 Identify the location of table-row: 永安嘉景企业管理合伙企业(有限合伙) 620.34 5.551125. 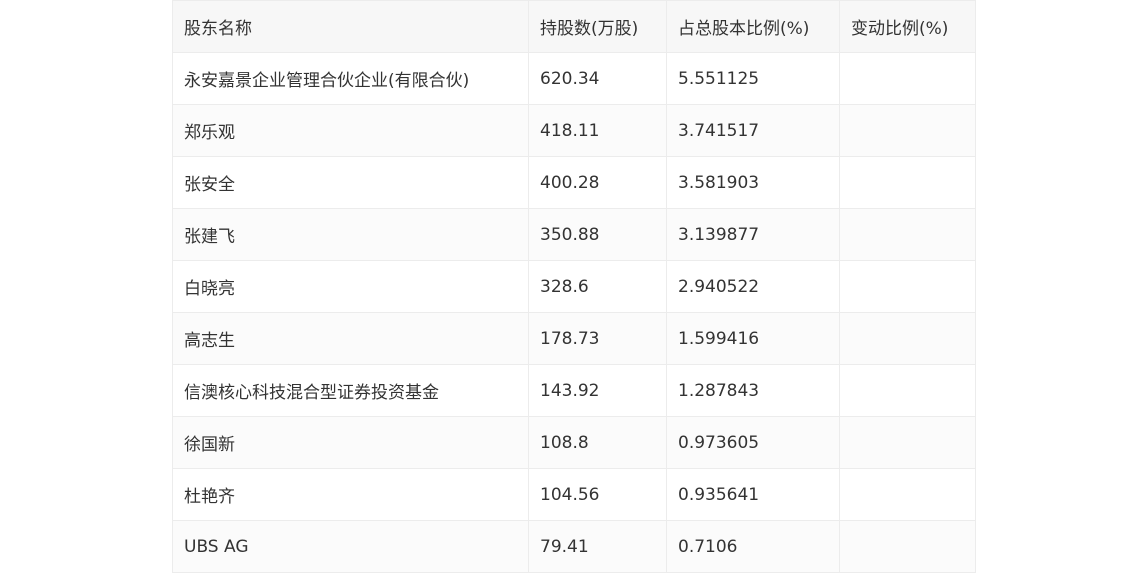
(574, 78).